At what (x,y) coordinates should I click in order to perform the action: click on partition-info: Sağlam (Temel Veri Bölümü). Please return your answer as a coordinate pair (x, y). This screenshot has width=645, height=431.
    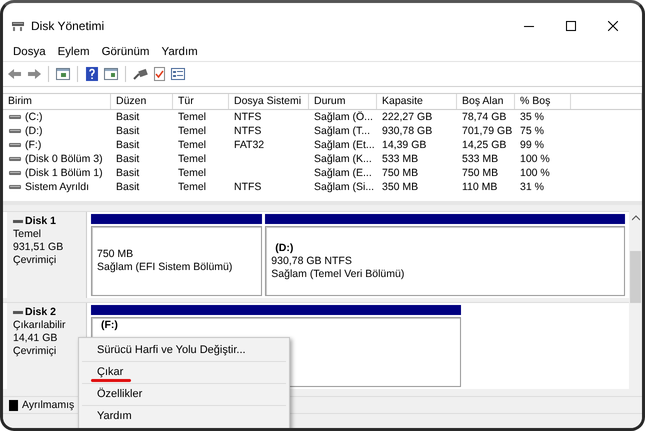
    Looking at the image, I should click on (338, 274).